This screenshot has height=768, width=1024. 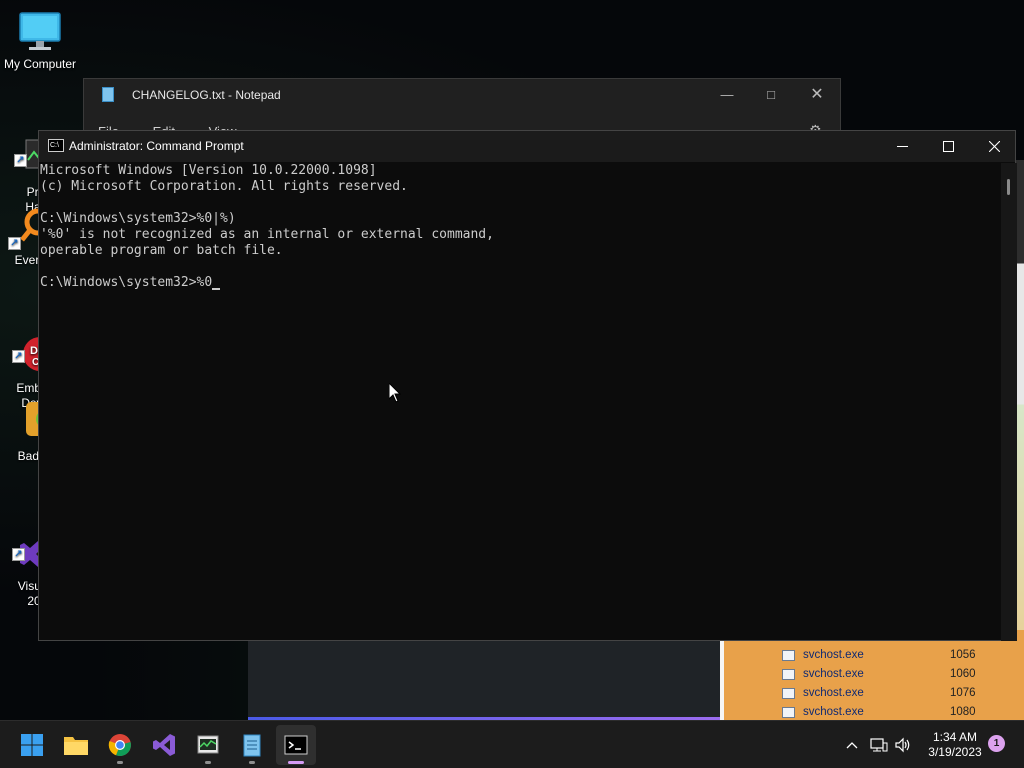 I want to click on start-button, so click(x=32, y=745).